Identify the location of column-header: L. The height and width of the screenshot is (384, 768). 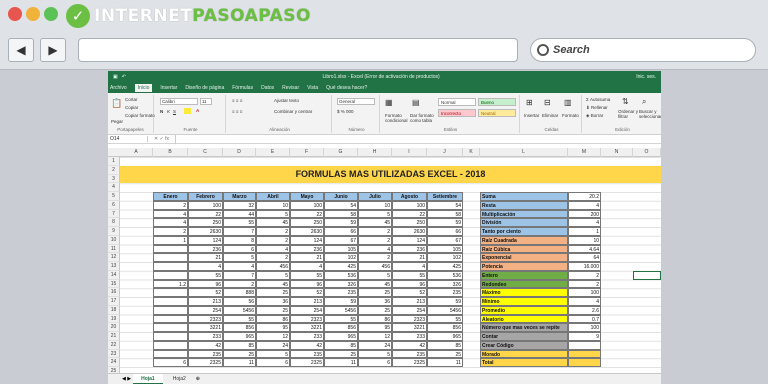
(524, 152).